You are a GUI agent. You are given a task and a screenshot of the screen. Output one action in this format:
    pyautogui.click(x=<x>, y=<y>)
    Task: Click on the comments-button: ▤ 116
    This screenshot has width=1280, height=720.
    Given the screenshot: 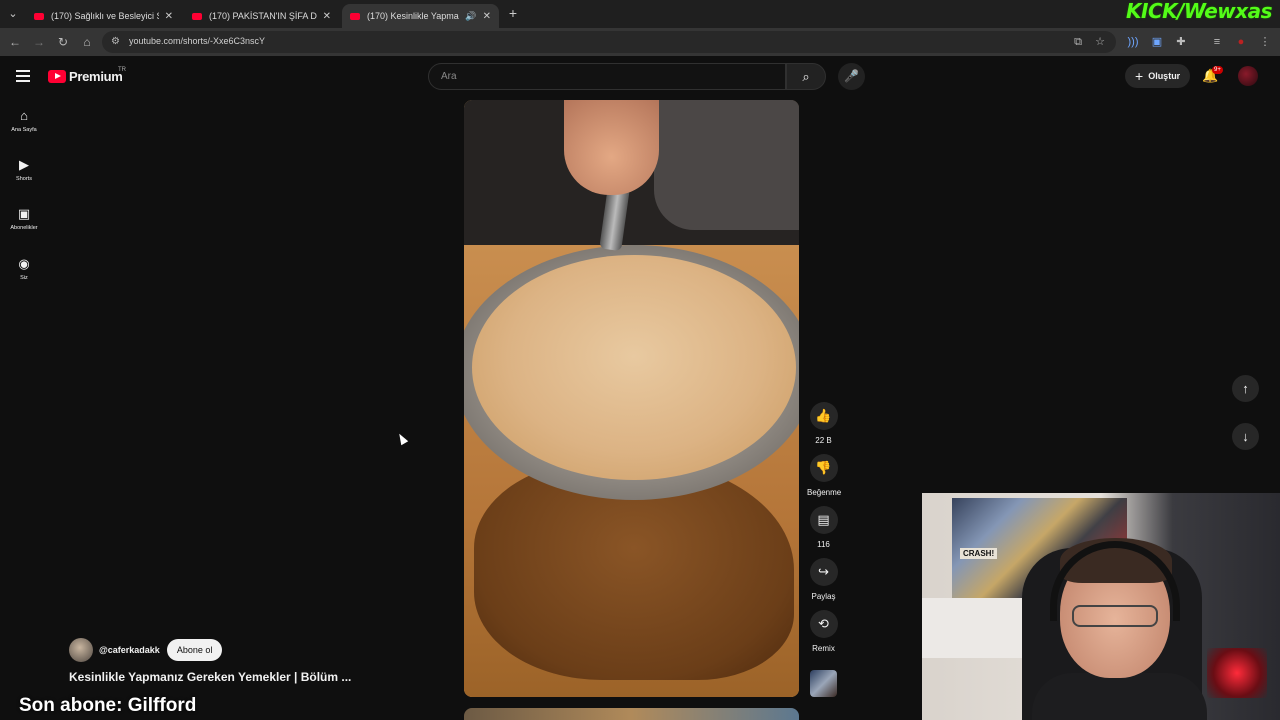 What is the action you would take?
    pyautogui.click(x=823, y=527)
    